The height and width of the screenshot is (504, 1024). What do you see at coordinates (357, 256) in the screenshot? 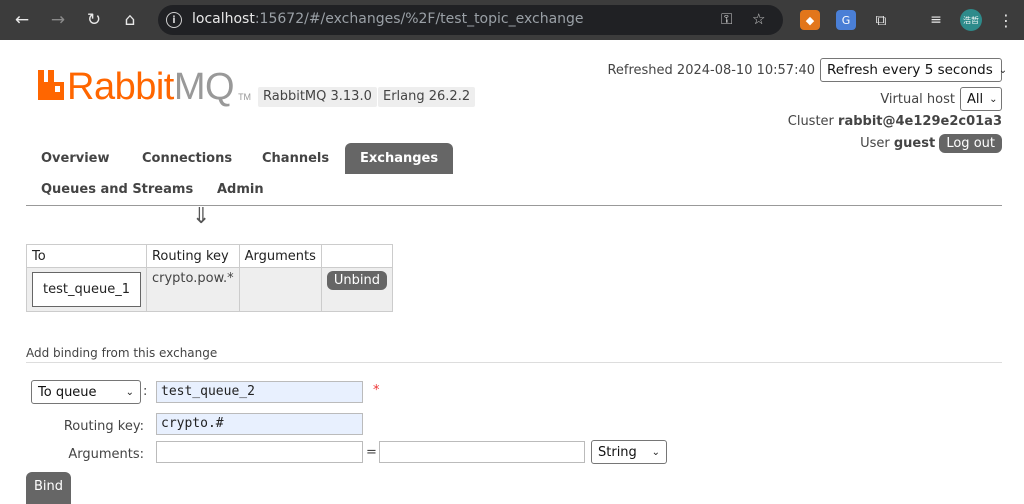
I see `column-header-actions` at bounding box center [357, 256].